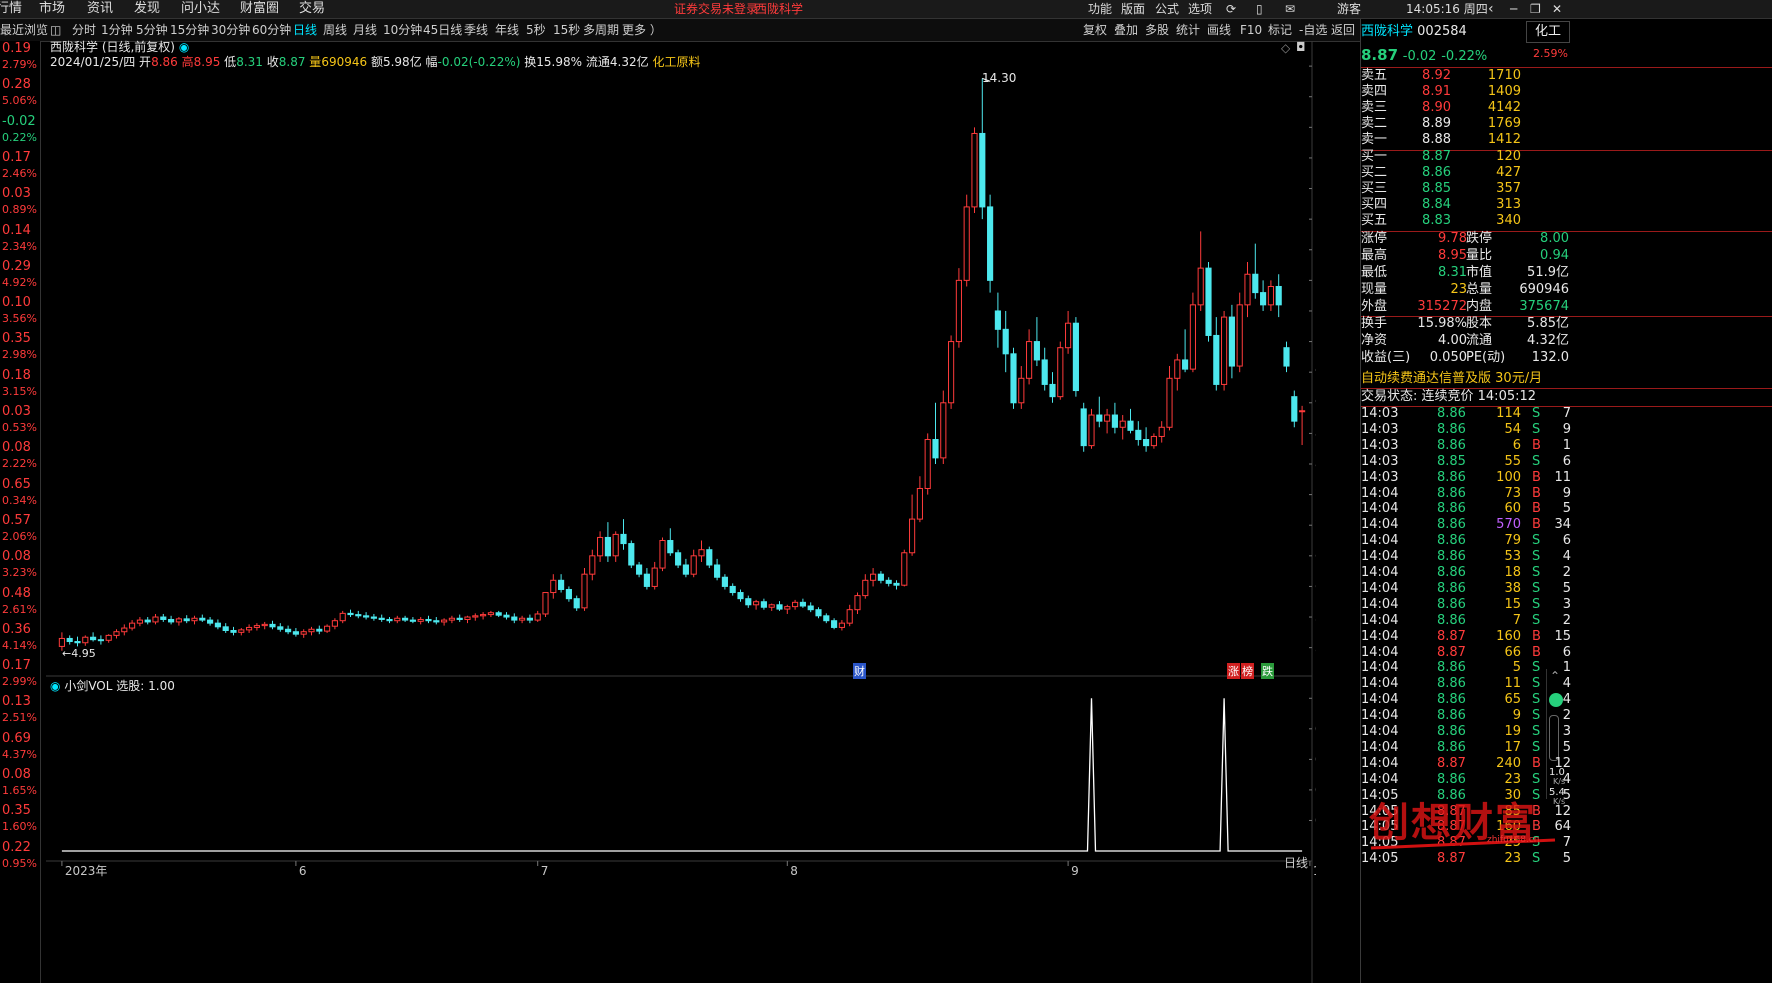 This screenshot has height=983, width=1772. Describe the element at coordinates (1349, 9) in the screenshot. I see `user-label: 游客` at that location.